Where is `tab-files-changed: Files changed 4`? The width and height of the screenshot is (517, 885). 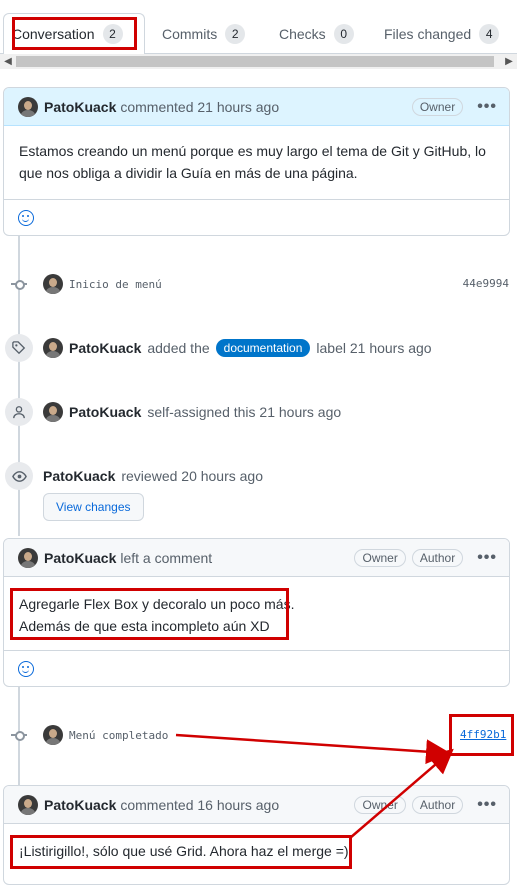
tab-files-changed: Files changed 4 is located at coordinates (441, 34).